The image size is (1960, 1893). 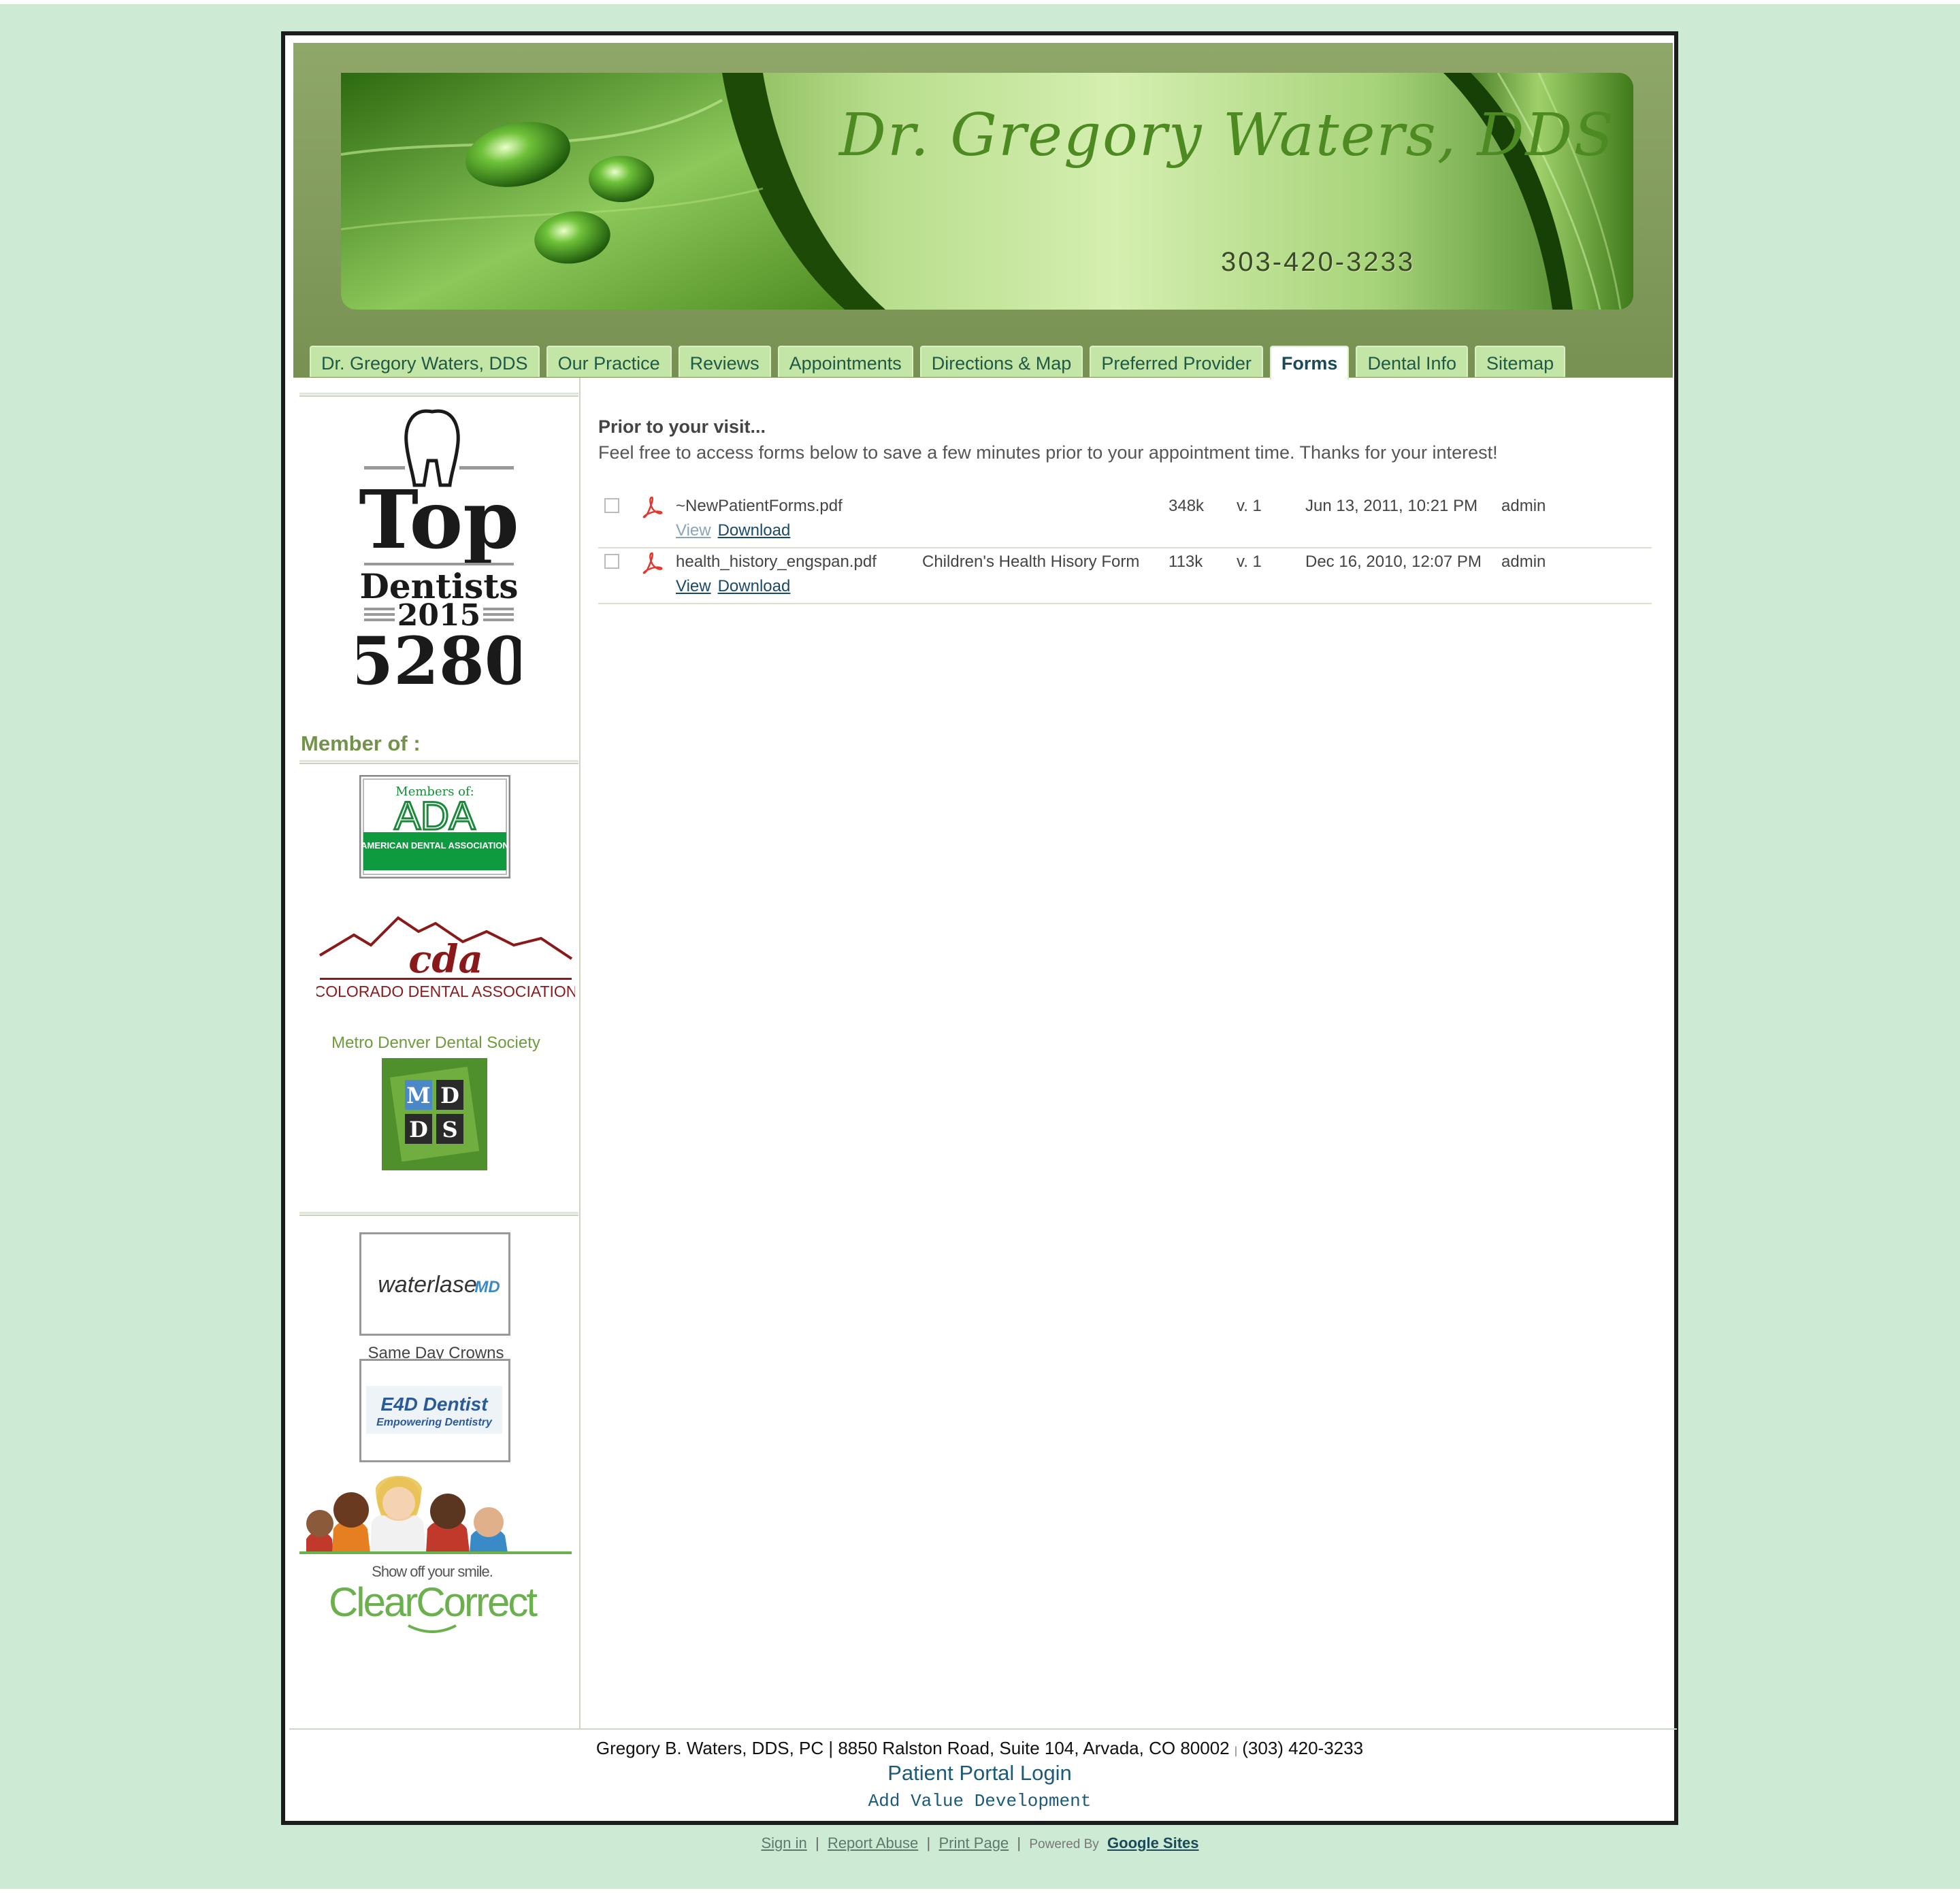 What do you see at coordinates (1391, 506) in the screenshot?
I see `file-date: Jun 13, 2011, 10:21 PM` at bounding box center [1391, 506].